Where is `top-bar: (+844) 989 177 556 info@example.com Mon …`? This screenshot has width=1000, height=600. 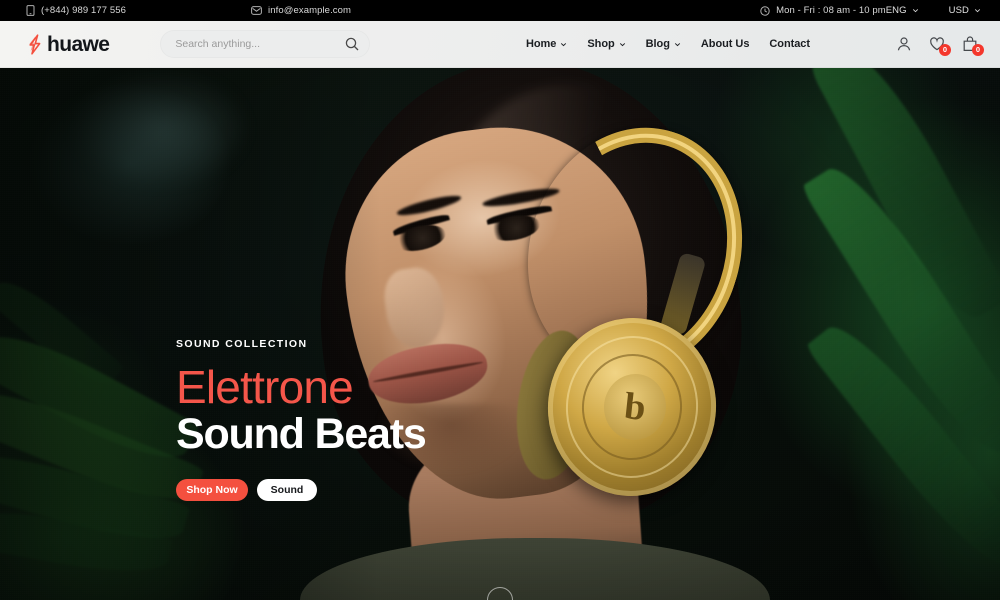 top-bar: (+844) 989 177 556 info@example.com Mon … is located at coordinates (500, 10).